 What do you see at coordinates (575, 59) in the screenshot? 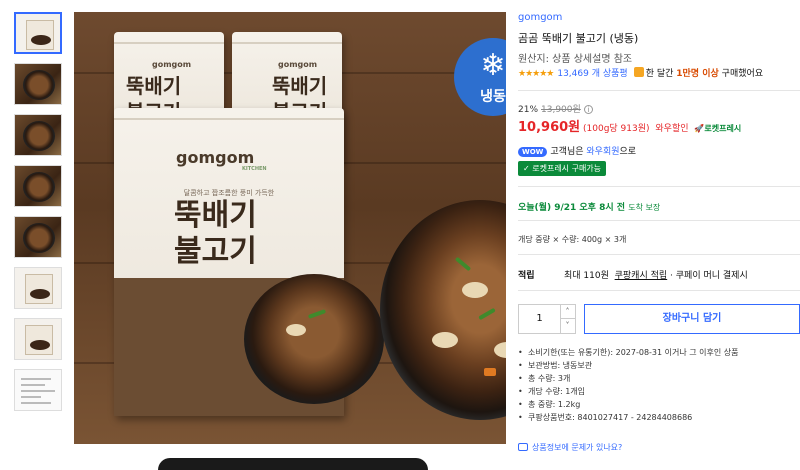
I see `origin-text: 원산지: 상품 상세설명 참조` at bounding box center [575, 59].